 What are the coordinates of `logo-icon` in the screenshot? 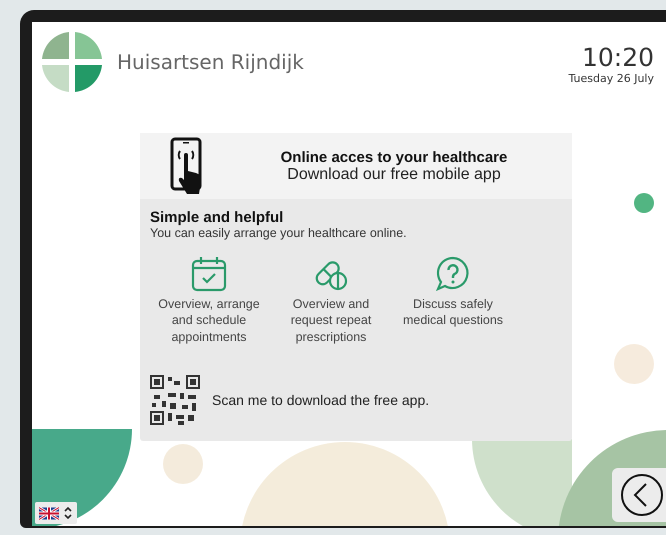 It's located at (72, 62).